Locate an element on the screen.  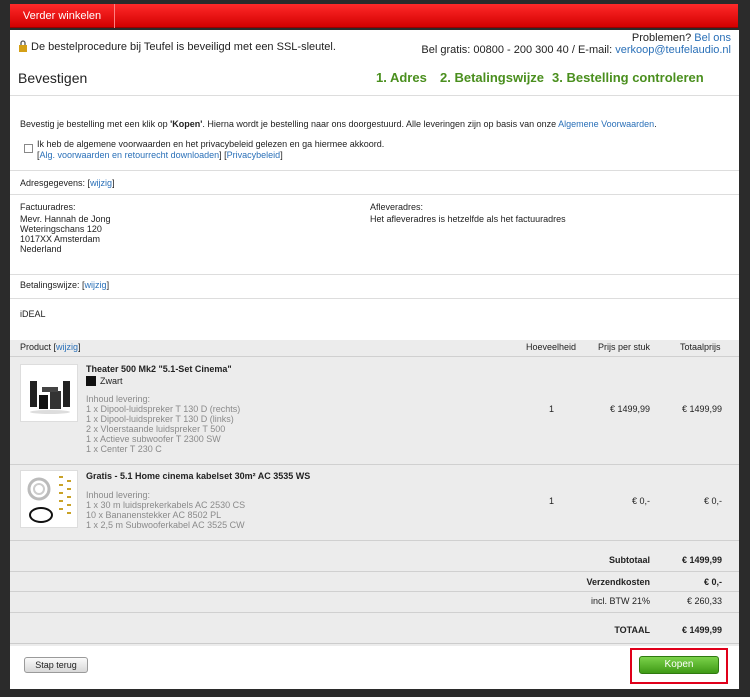
col-product: Product [wijzig] is located at coordinates (50, 347).